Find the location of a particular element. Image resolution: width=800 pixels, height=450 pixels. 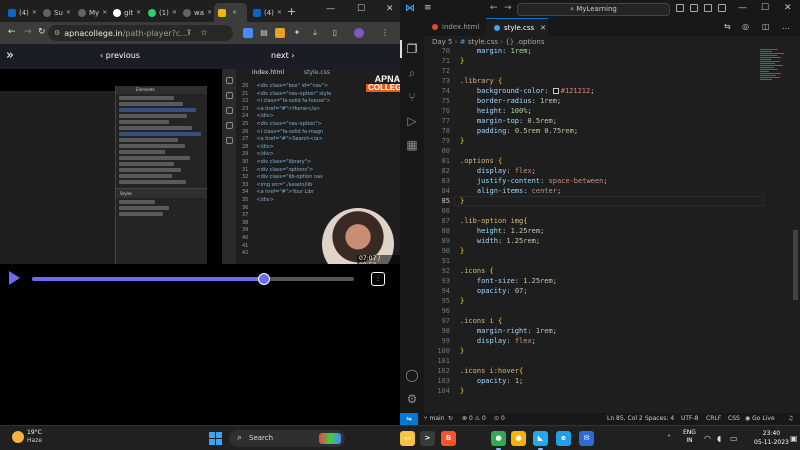

encoding: UTF-8 is located at coordinates (690, 419).